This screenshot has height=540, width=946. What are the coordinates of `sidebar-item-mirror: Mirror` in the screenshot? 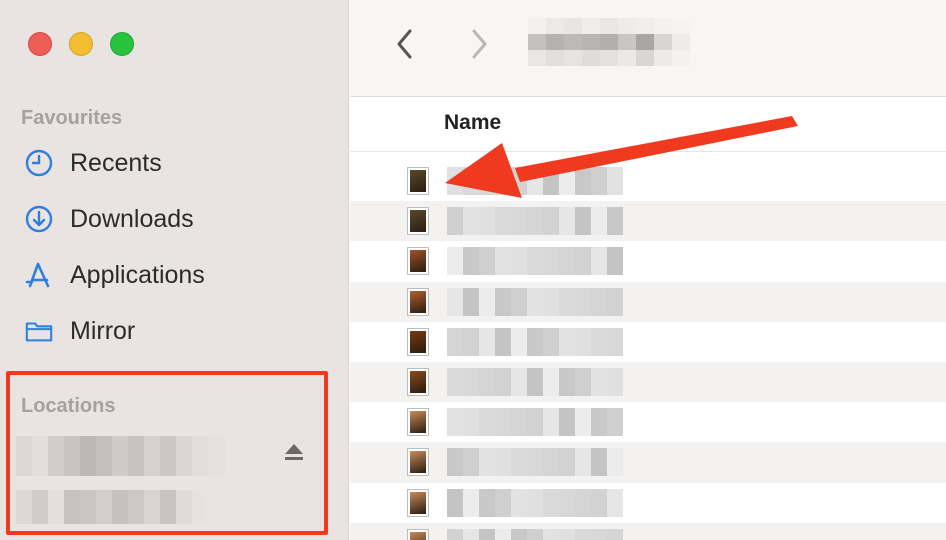 It's located at (79, 331).